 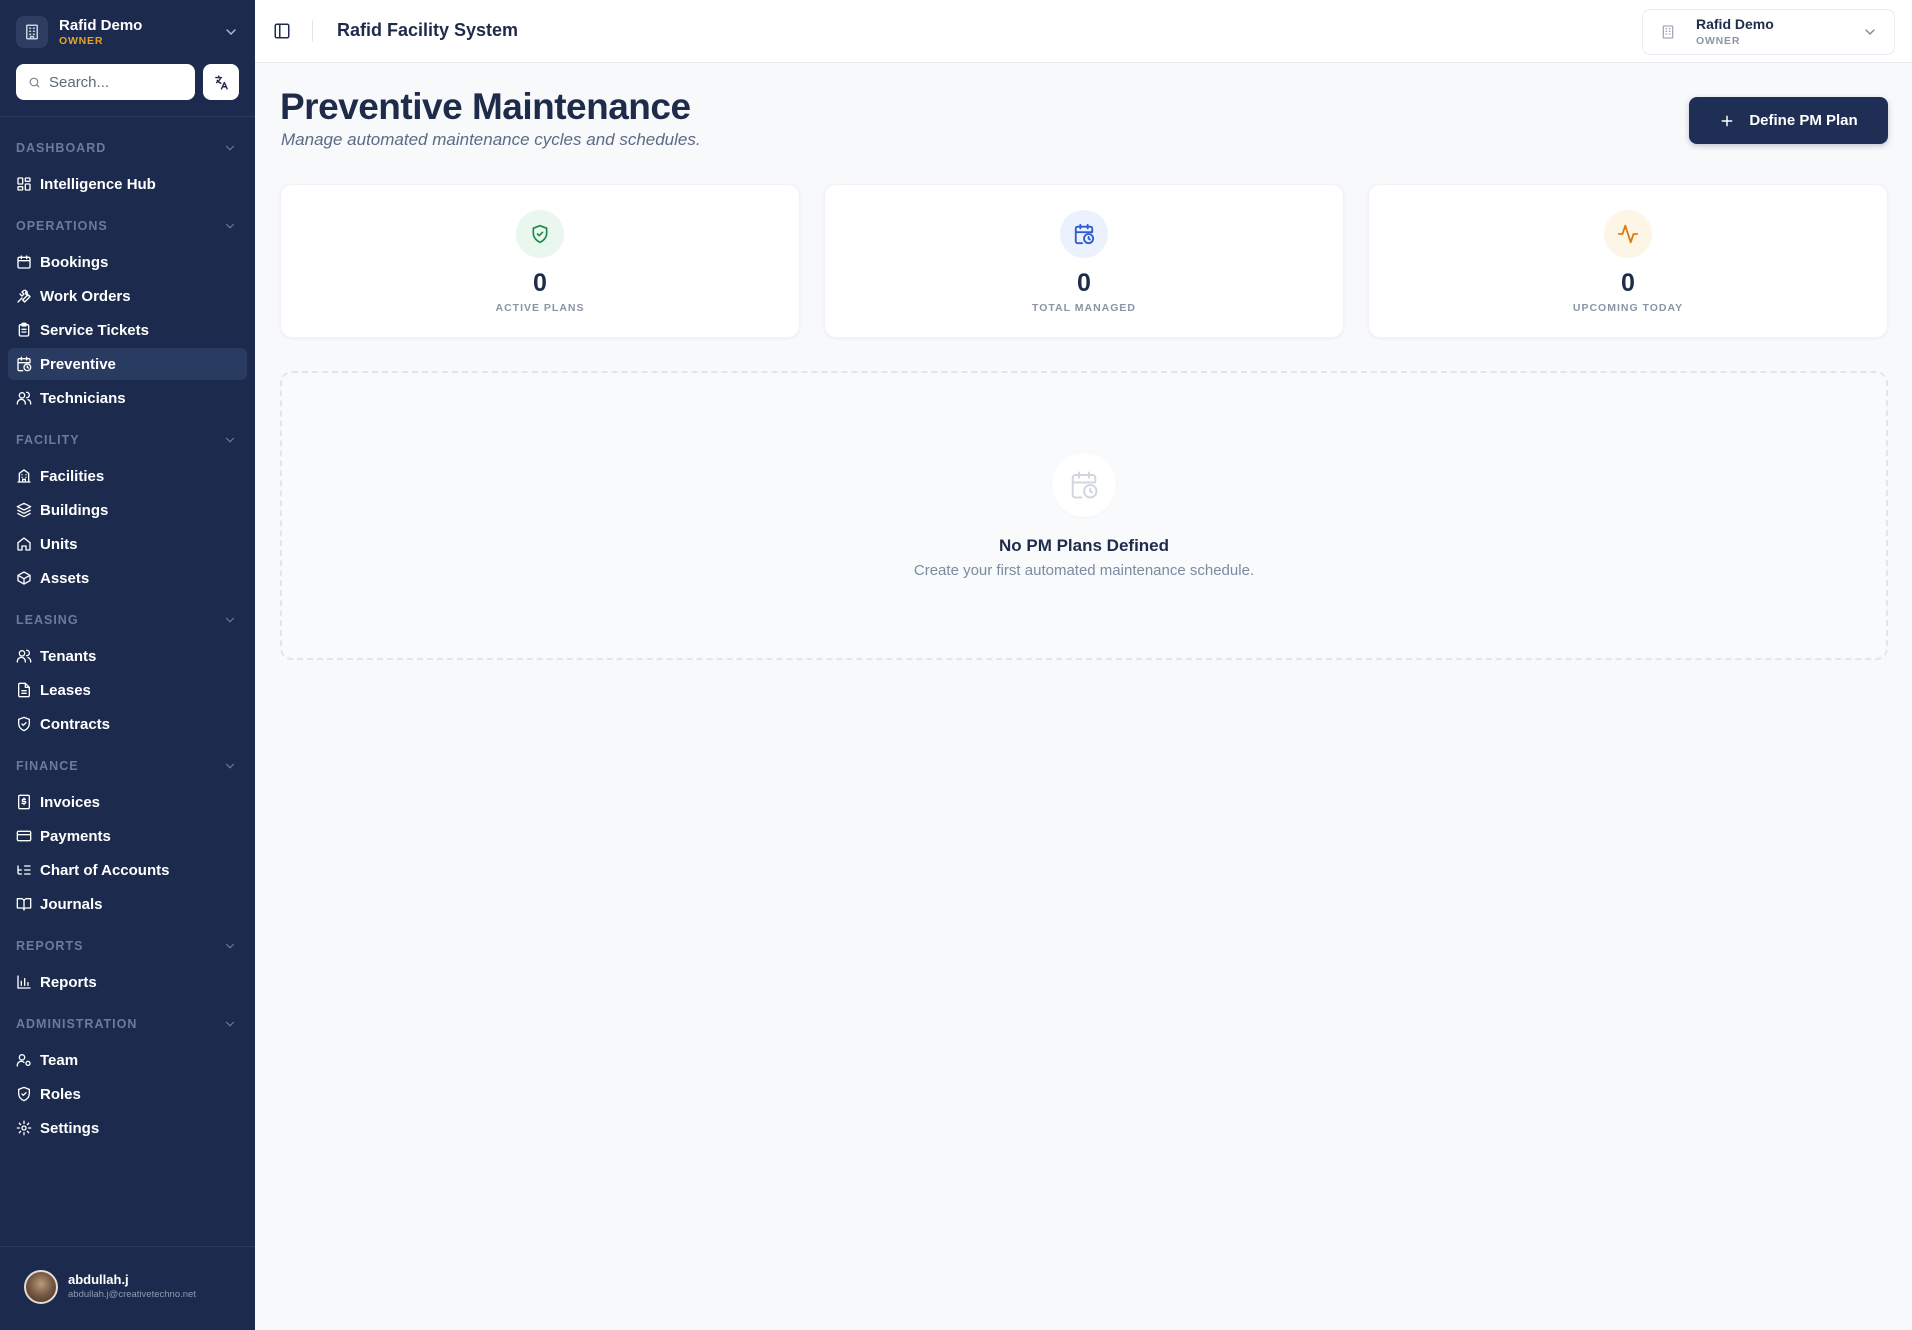 I want to click on sidebar-item-label: Tenants, so click(x=68, y=656).